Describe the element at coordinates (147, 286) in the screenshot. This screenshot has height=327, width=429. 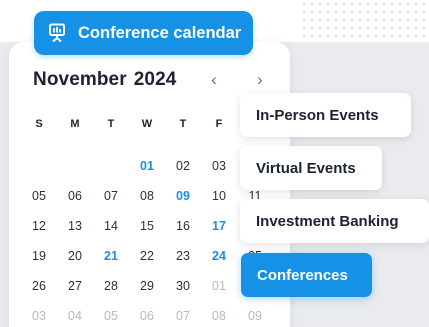
I see `calendar-day: 29` at that location.